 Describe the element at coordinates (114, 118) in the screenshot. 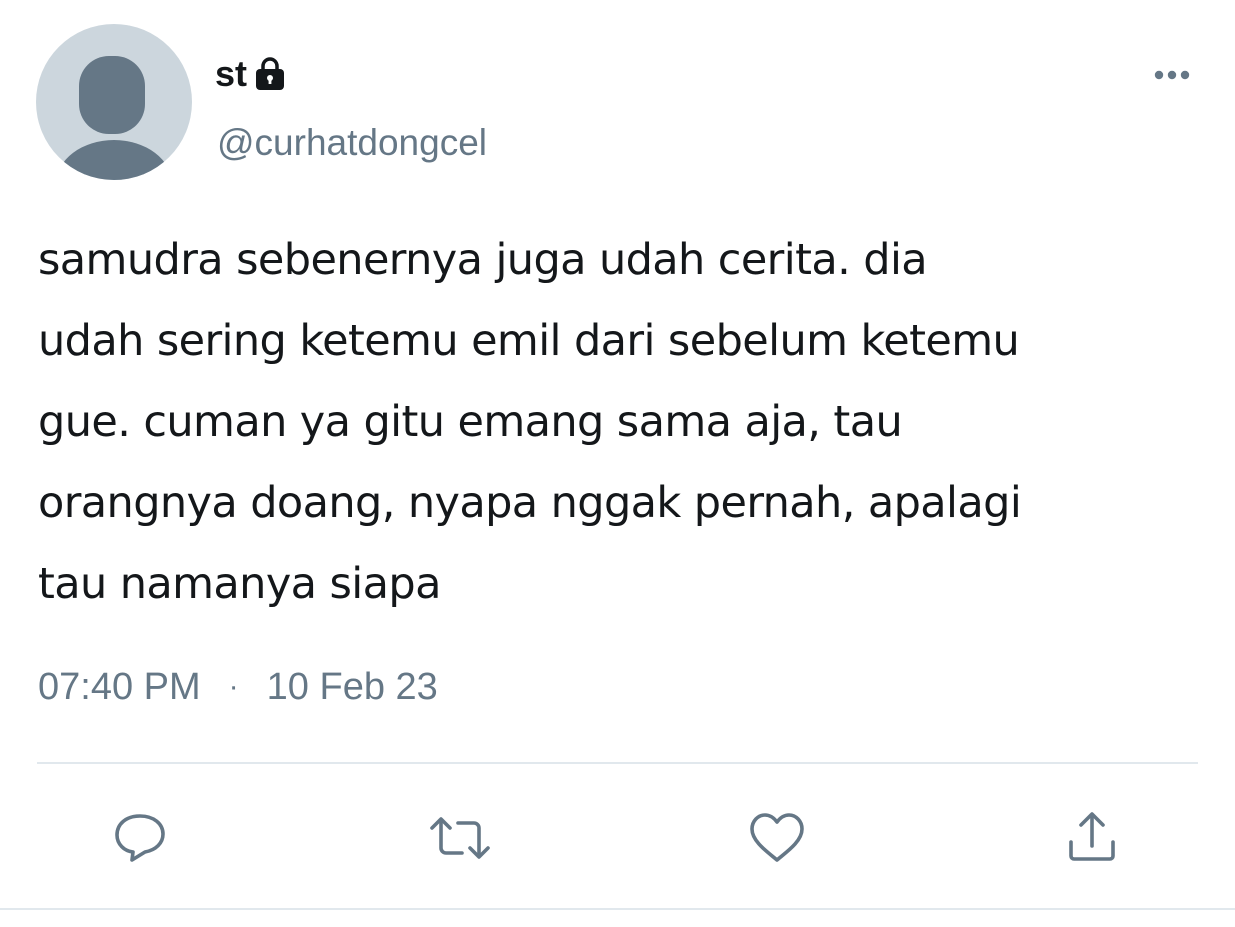

I see `default-avatar-icon` at that location.